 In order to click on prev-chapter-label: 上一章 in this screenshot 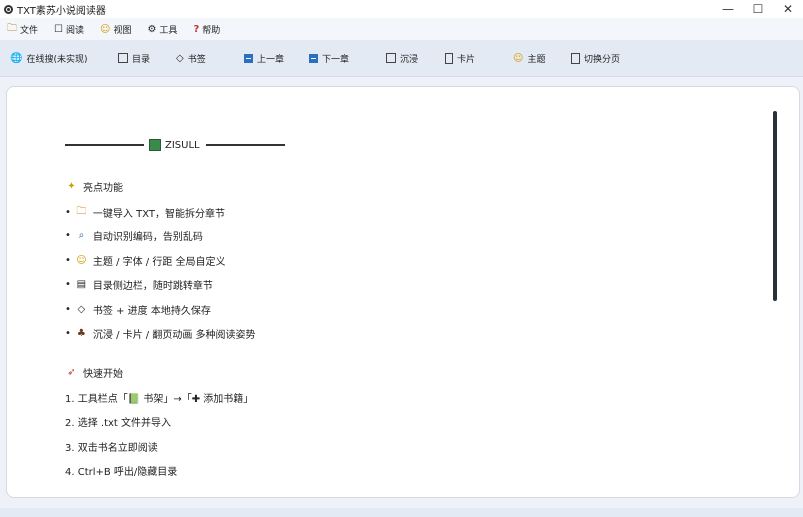, I will do `click(271, 59)`.